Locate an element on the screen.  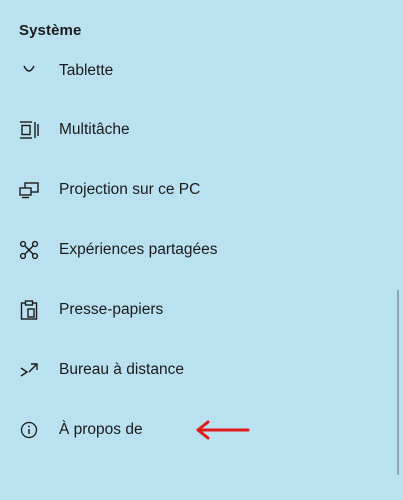
nav-item-label: À propos de is located at coordinates (101, 429).